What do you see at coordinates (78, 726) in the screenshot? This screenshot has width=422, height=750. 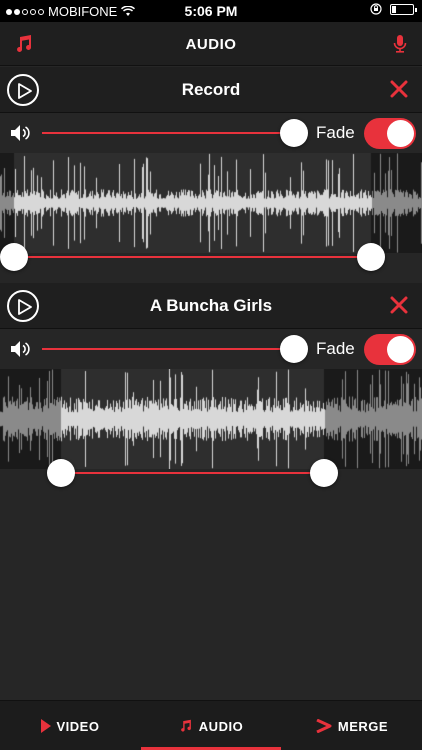 I see `tab-label: VIDEO` at bounding box center [78, 726].